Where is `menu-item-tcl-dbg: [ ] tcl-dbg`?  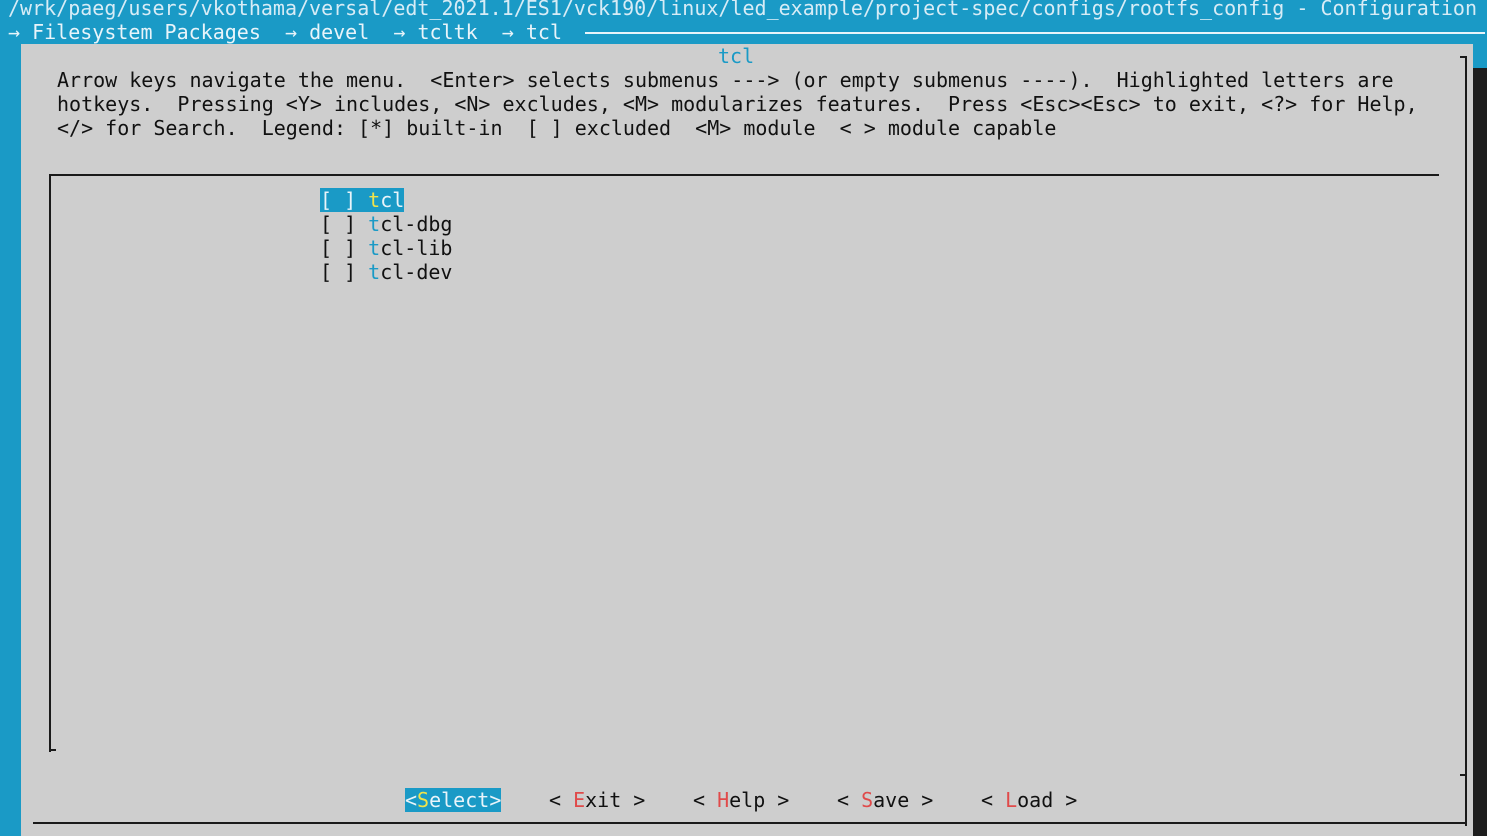 menu-item-tcl-dbg: [ ] tcl-dbg is located at coordinates (386, 224).